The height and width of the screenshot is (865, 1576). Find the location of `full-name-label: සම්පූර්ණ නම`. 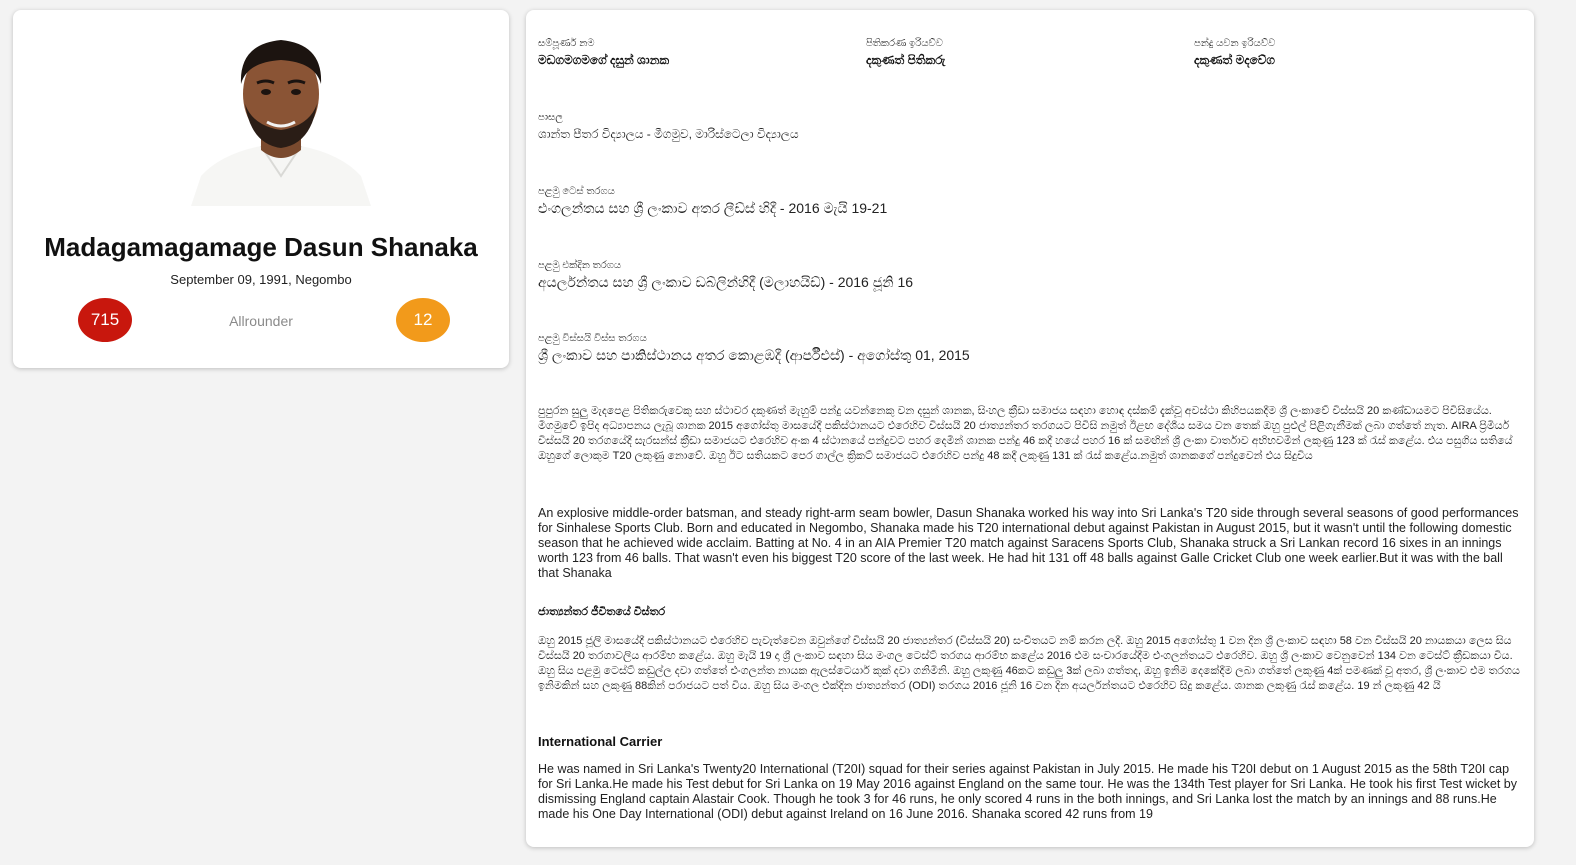

full-name-label: සම්පූර්ණ නම is located at coordinates (566, 43).